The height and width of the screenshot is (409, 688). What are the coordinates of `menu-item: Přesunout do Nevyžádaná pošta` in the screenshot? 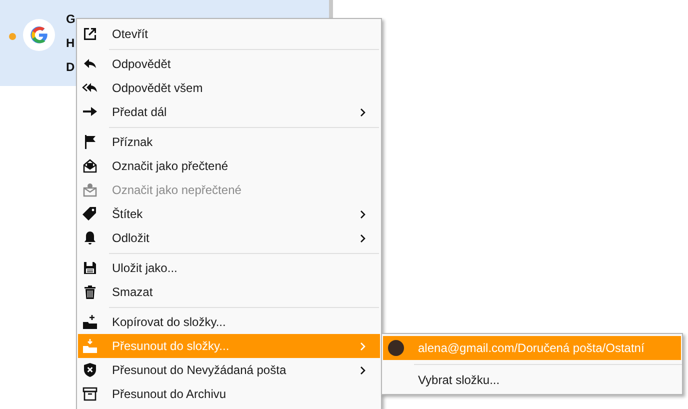 It's located at (229, 370).